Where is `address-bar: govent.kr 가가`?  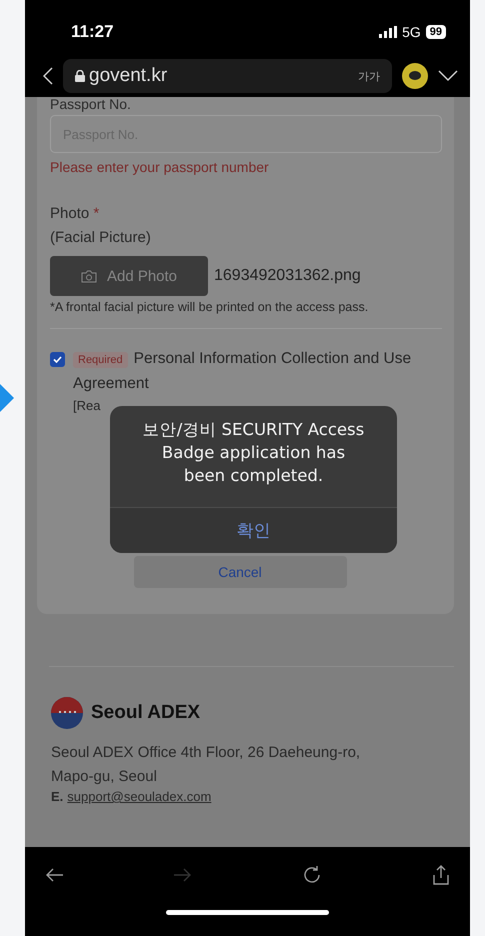 address-bar: govent.kr 가가 is located at coordinates (227, 76).